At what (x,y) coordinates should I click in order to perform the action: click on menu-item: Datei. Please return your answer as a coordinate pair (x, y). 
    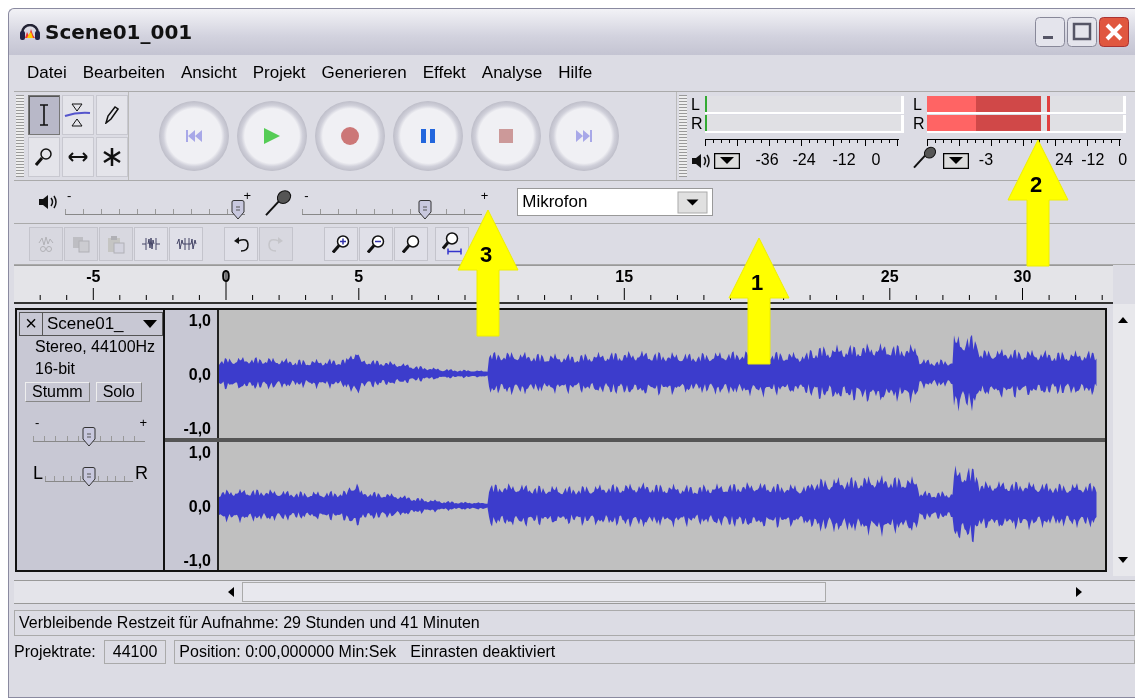
    Looking at the image, I should click on (47, 73).